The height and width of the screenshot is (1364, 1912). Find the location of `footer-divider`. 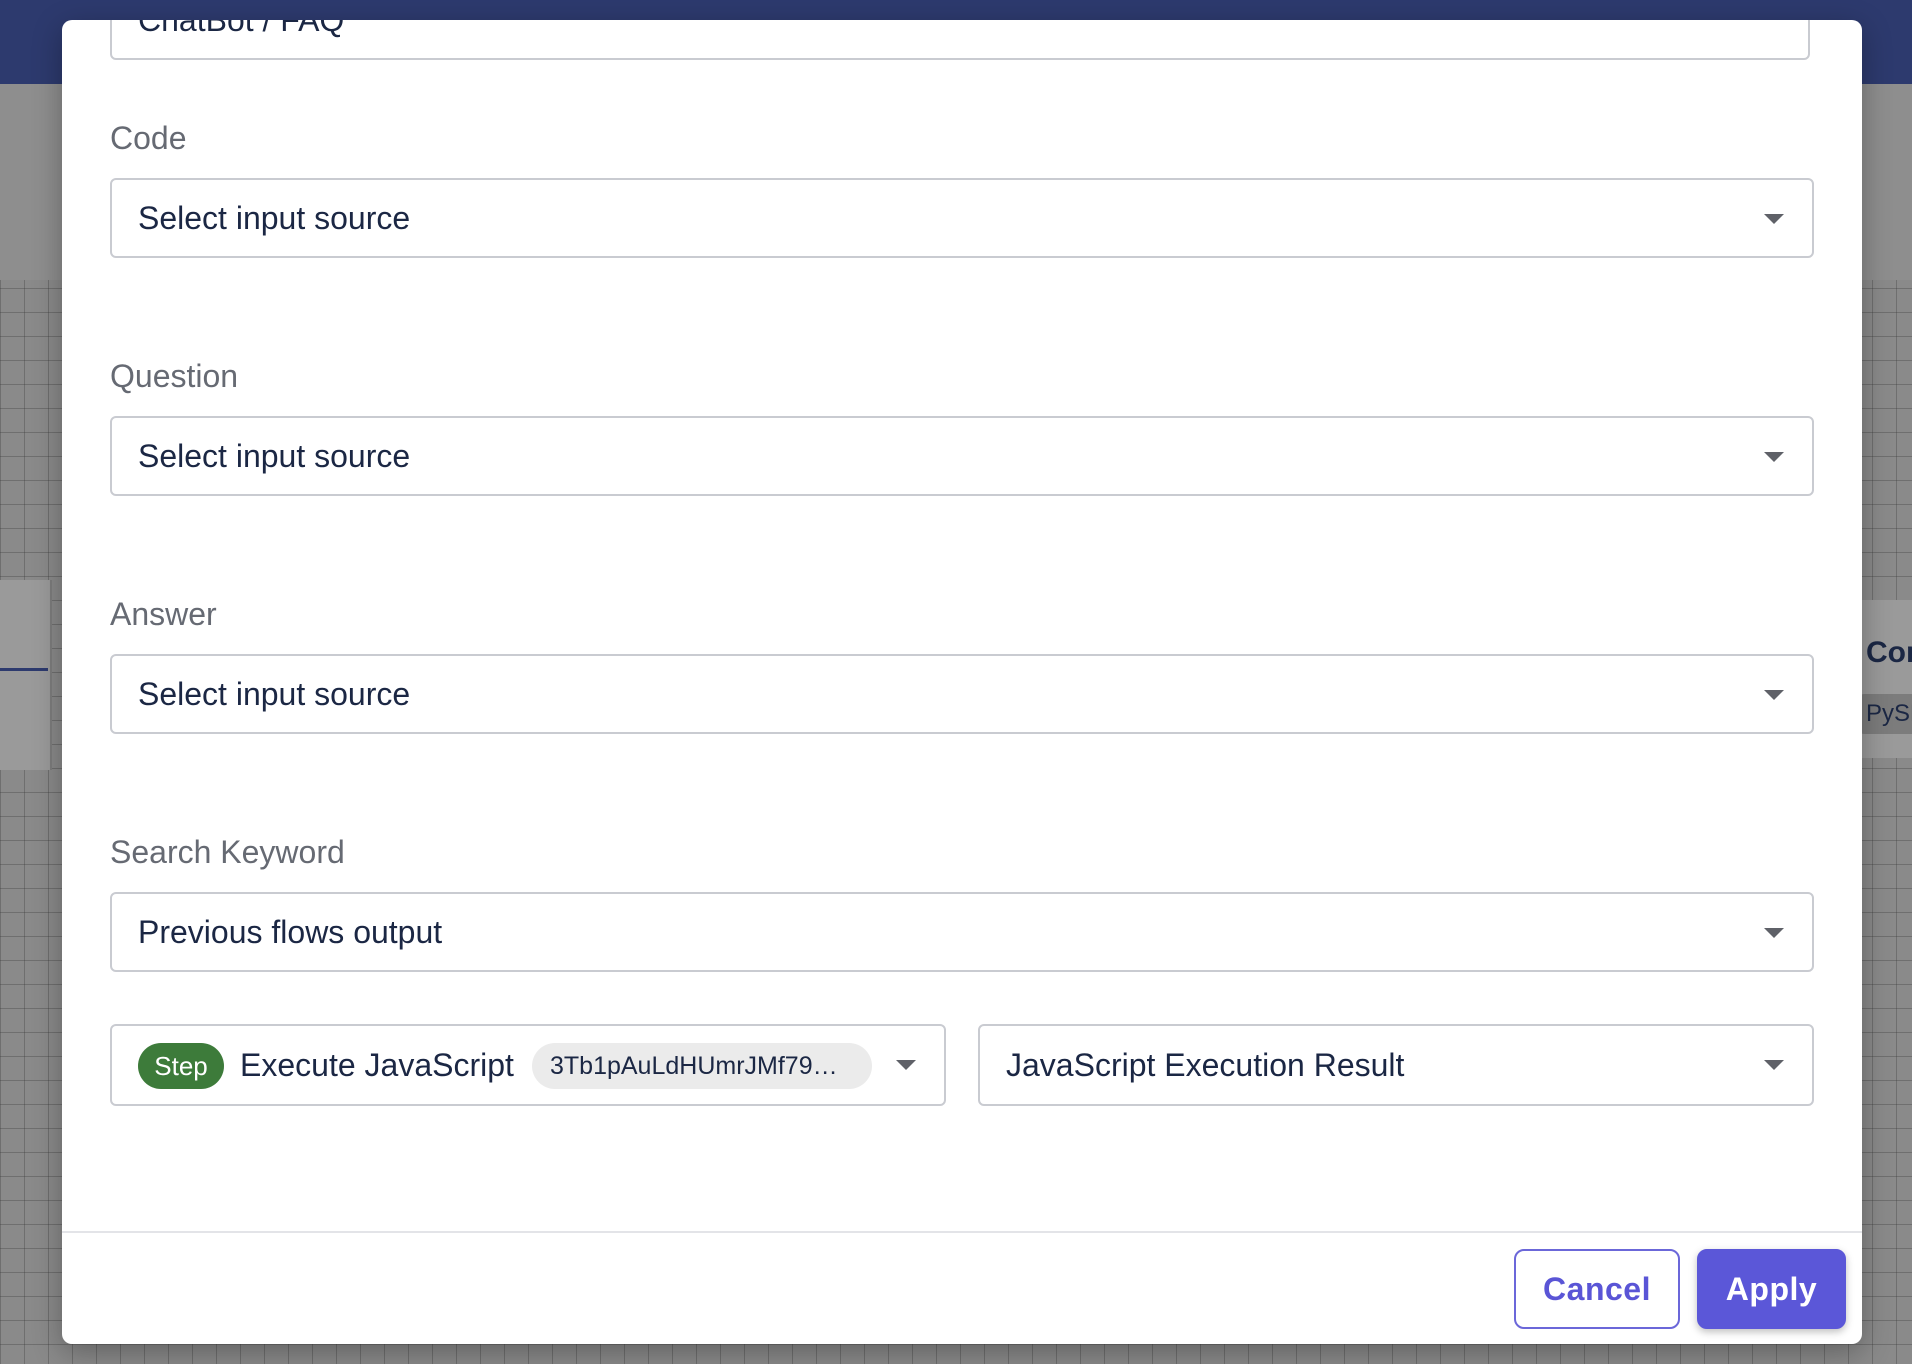

footer-divider is located at coordinates (962, 1232).